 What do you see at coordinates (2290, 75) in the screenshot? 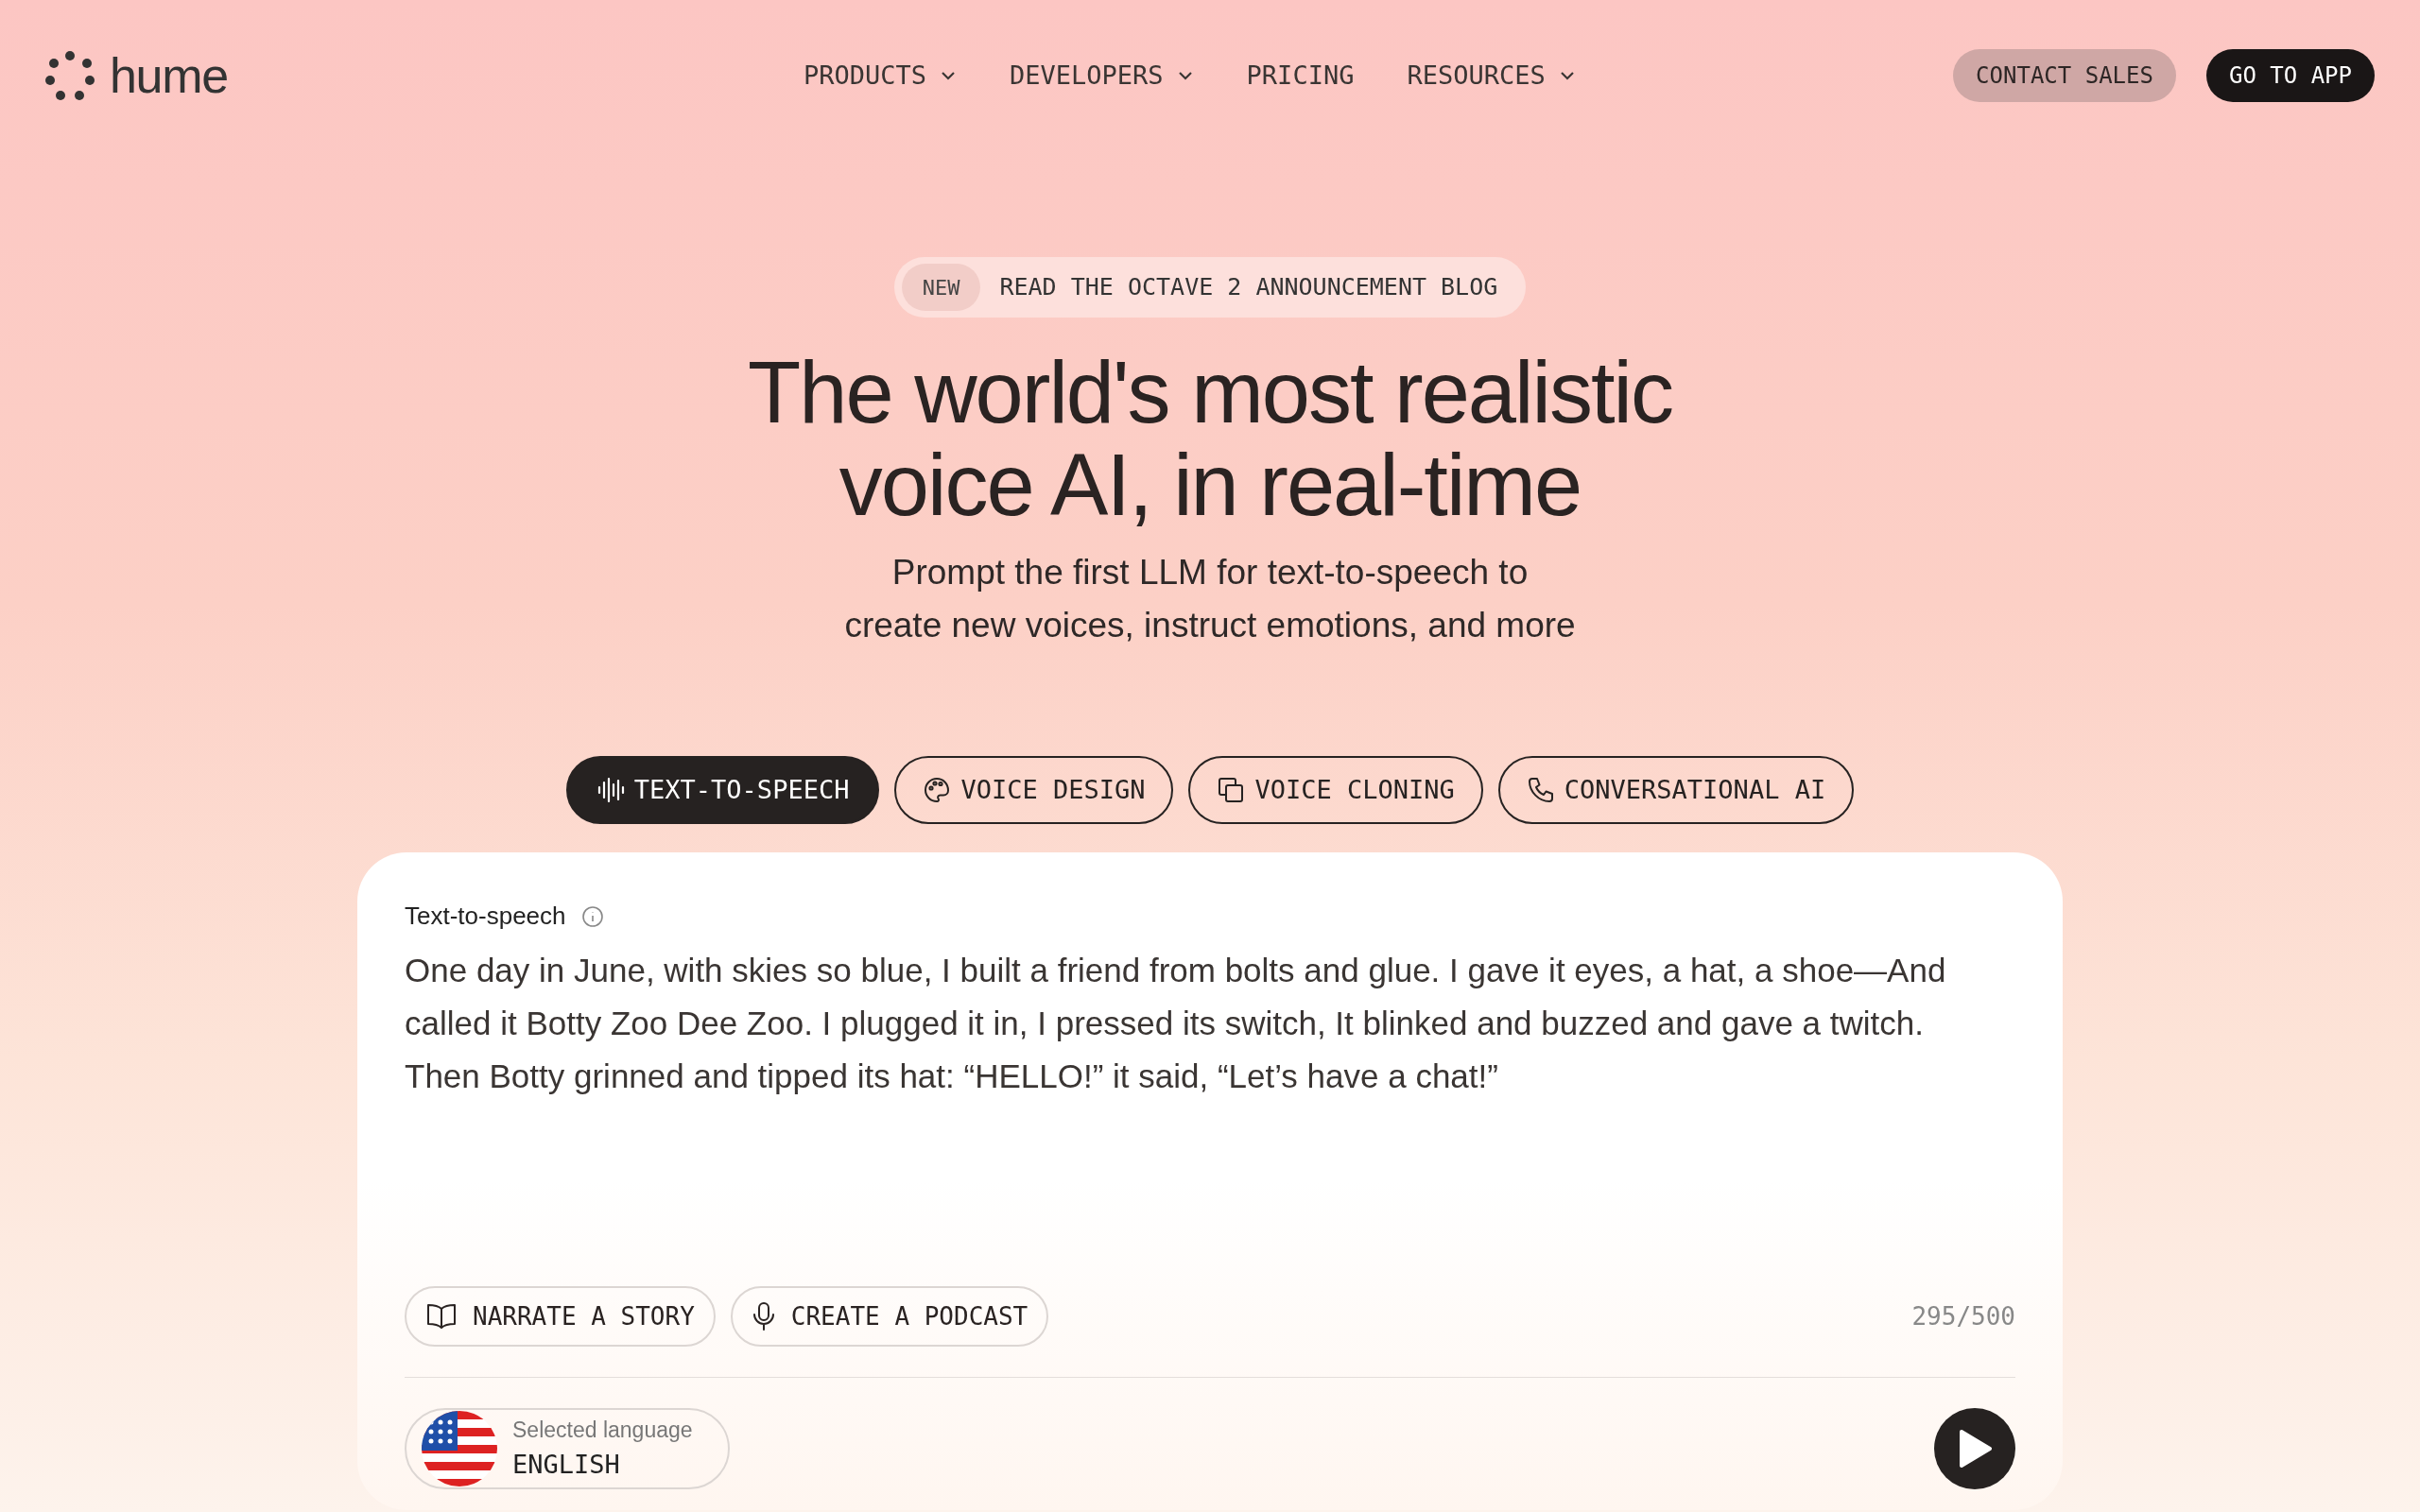
I see `go-to-app-button: GO TO APP` at bounding box center [2290, 75].